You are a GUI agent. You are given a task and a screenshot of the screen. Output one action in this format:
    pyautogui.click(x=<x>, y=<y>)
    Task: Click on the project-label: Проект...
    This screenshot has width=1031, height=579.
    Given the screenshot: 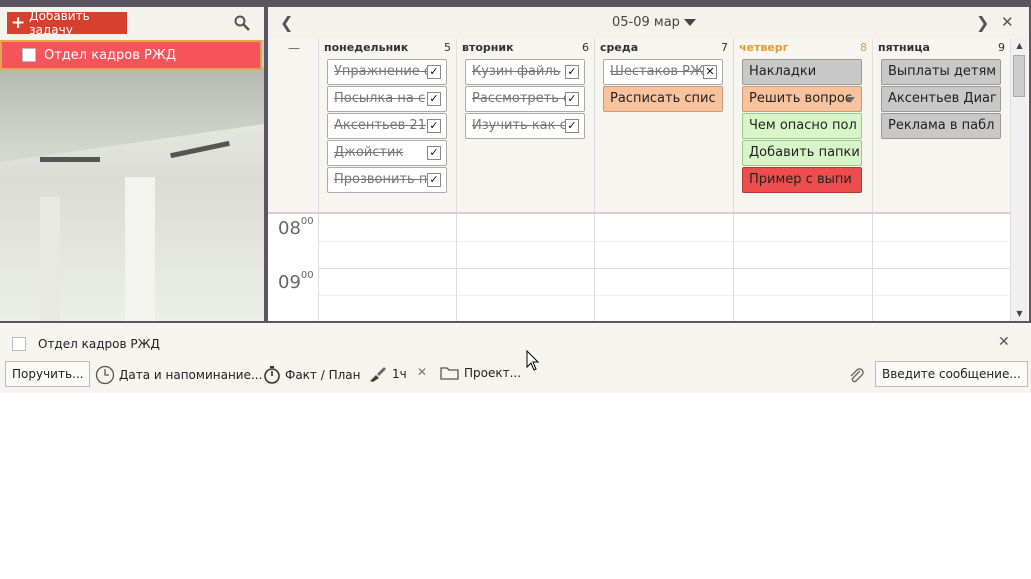 What is the action you would take?
    pyautogui.click(x=493, y=373)
    